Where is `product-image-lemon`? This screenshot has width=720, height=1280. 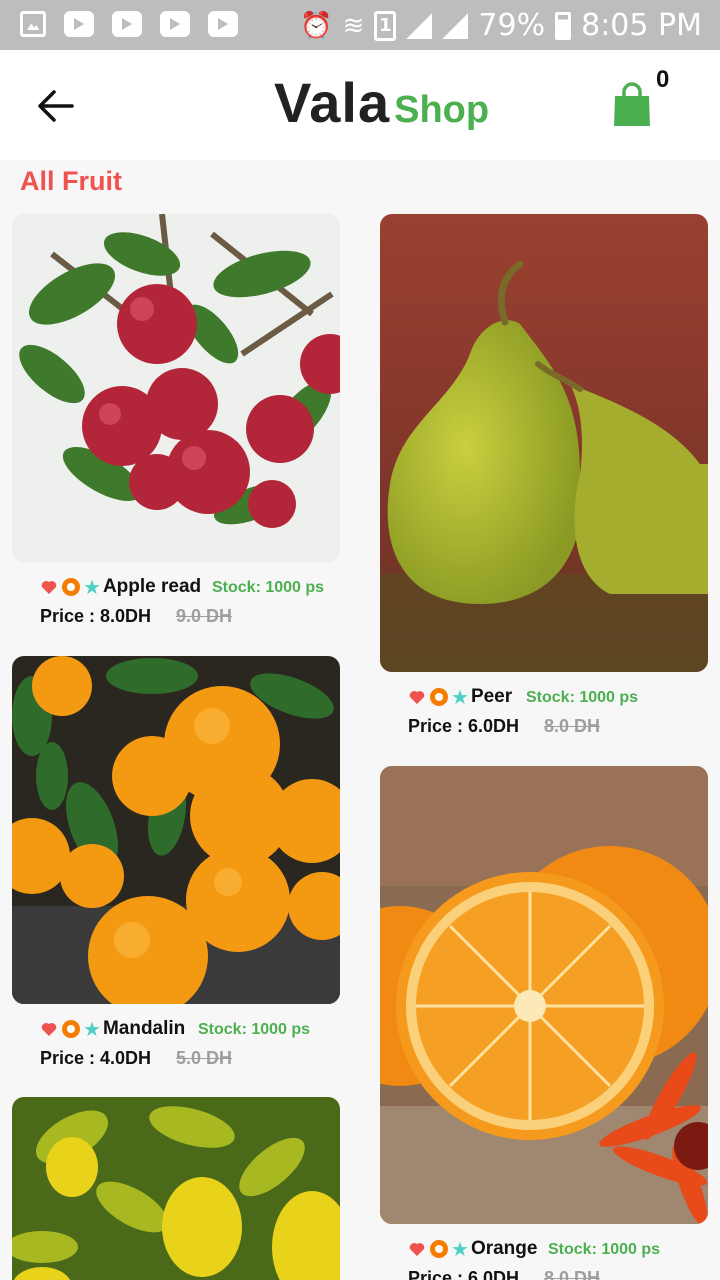
product-image-lemon is located at coordinates (176, 1188).